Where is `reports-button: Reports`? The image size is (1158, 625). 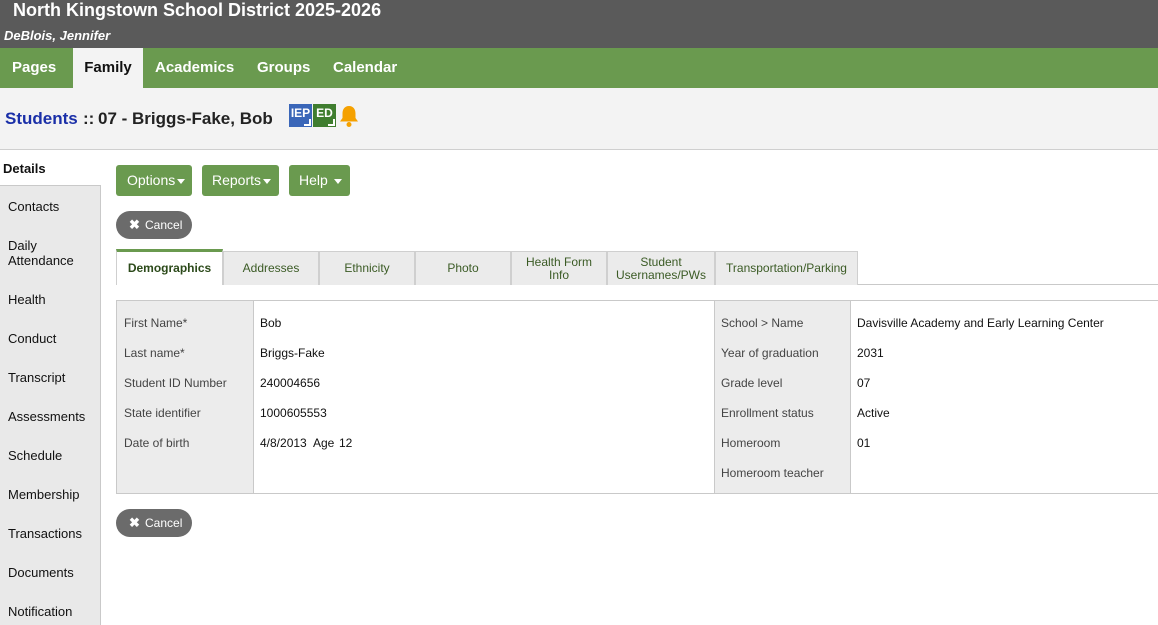 reports-button: Reports is located at coordinates (240, 180).